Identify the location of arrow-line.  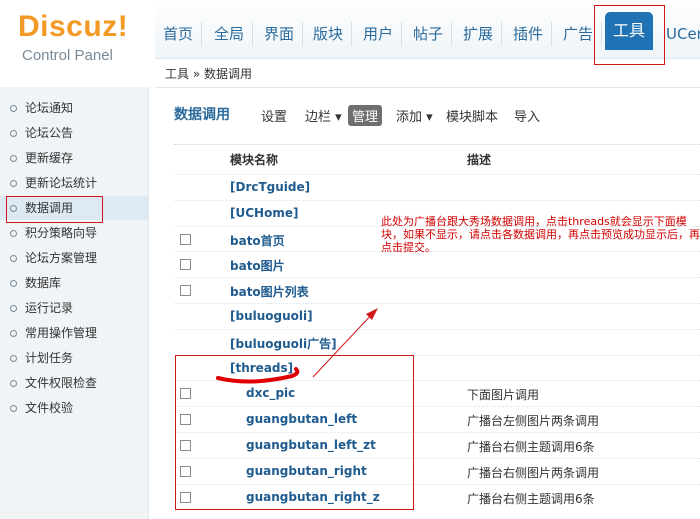
(343, 344).